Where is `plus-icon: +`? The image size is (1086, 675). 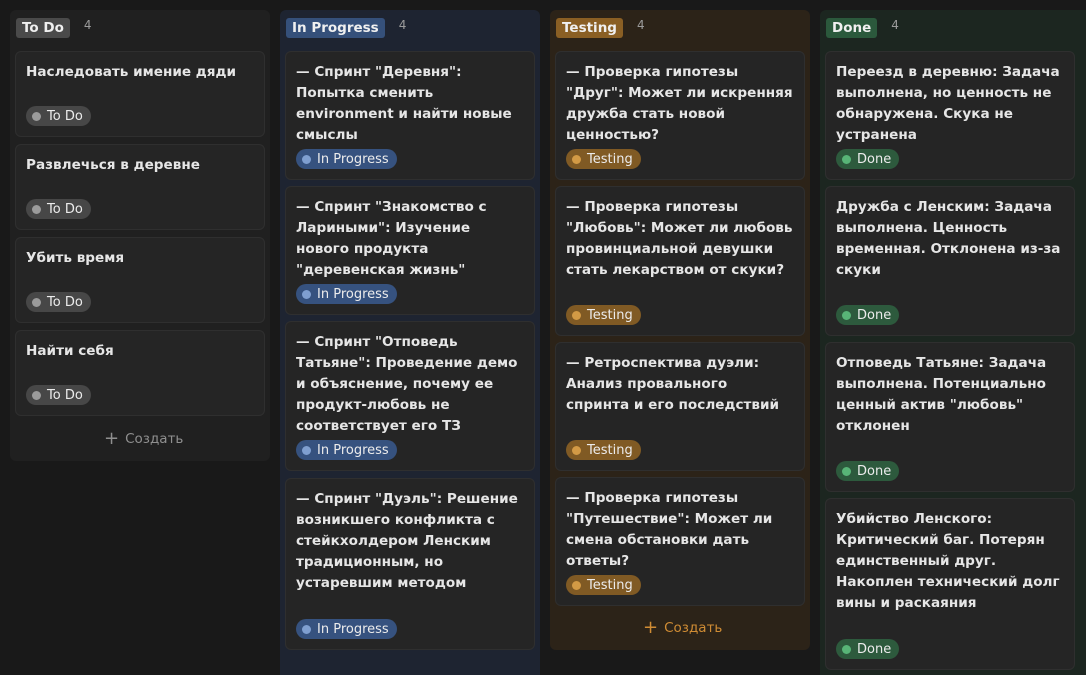
plus-icon: + is located at coordinates (651, 627).